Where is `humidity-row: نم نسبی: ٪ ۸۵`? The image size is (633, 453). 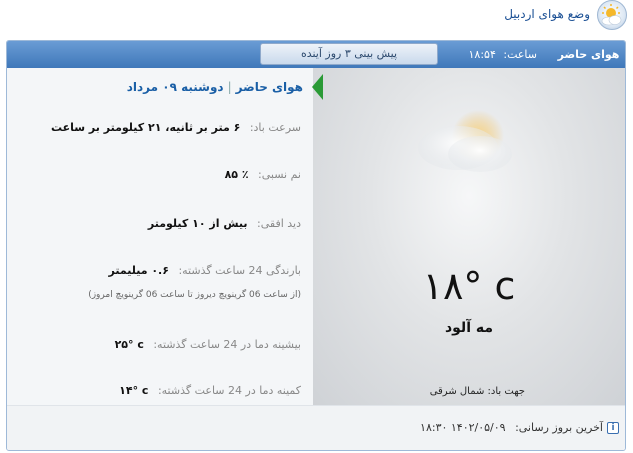
humidity-row: نم نسبی: ٪ ۸۵ is located at coordinates (263, 174).